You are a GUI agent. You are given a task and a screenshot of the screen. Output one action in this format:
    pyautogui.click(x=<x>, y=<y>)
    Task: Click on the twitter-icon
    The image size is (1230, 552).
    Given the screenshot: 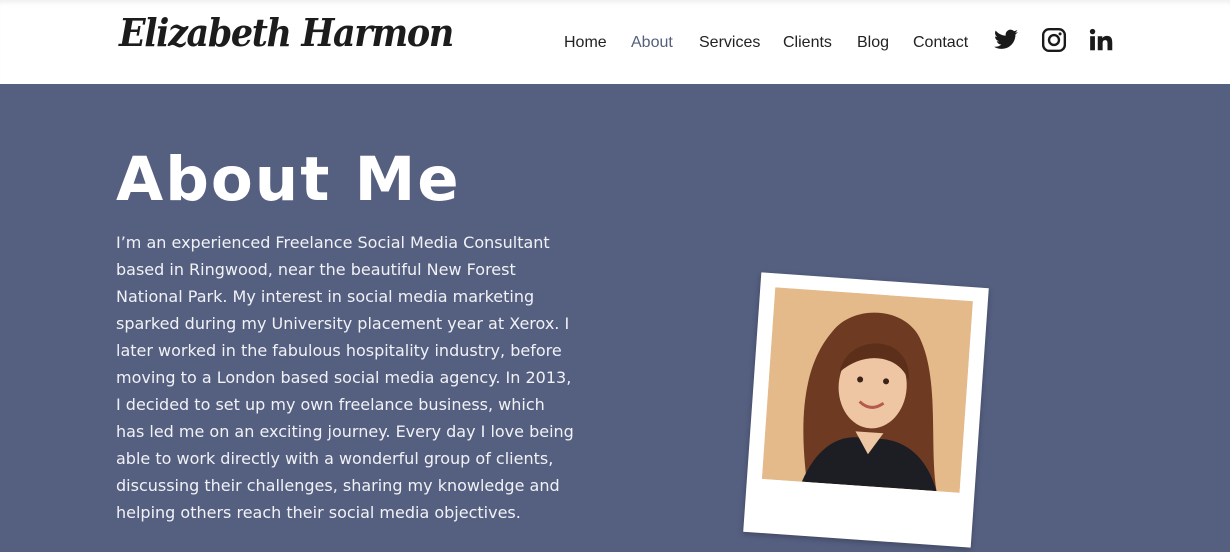 What is the action you would take?
    pyautogui.click(x=1006, y=40)
    